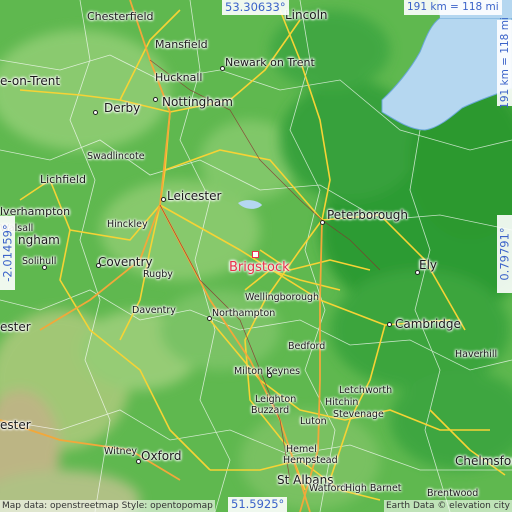 Image resolution: width=512 pixels, height=512 pixels. What do you see at coordinates (194, 196) in the screenshot?
I see `place-label: Leicester` at bounding box center [194, 196].